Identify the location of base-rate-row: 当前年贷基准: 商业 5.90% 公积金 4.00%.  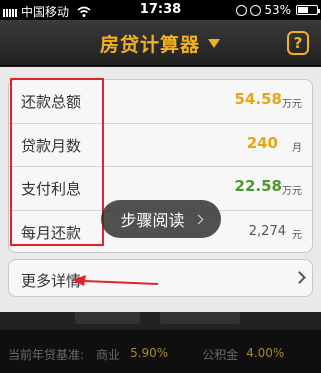
(163, 354).